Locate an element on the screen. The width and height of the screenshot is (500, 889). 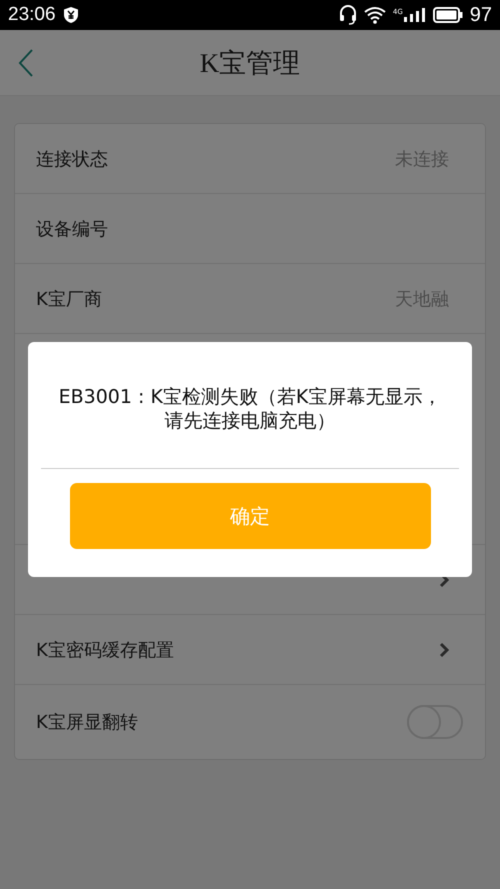
dialog-message: EB3001 : K宝检测失败（若K宝屏幕无显示，请先连接电脑充电） is located at coordinates (250, 409).